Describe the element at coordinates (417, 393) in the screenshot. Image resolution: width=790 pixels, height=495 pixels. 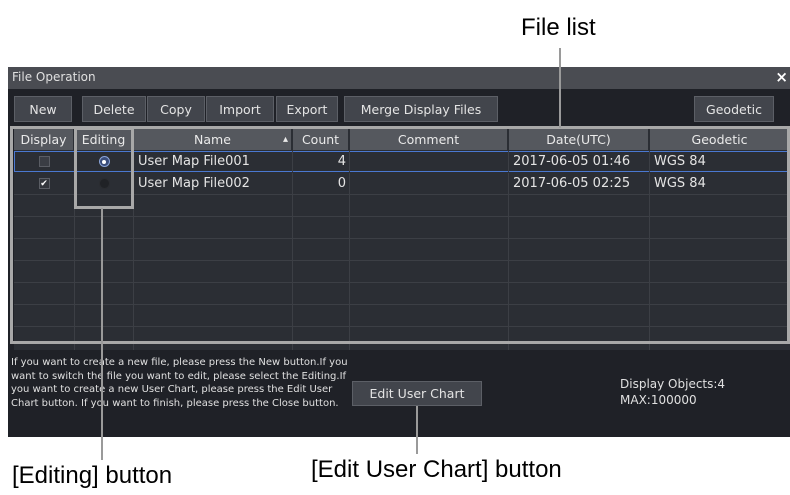
I see `edit-user-chart-button: Edit User Chart` at that location.